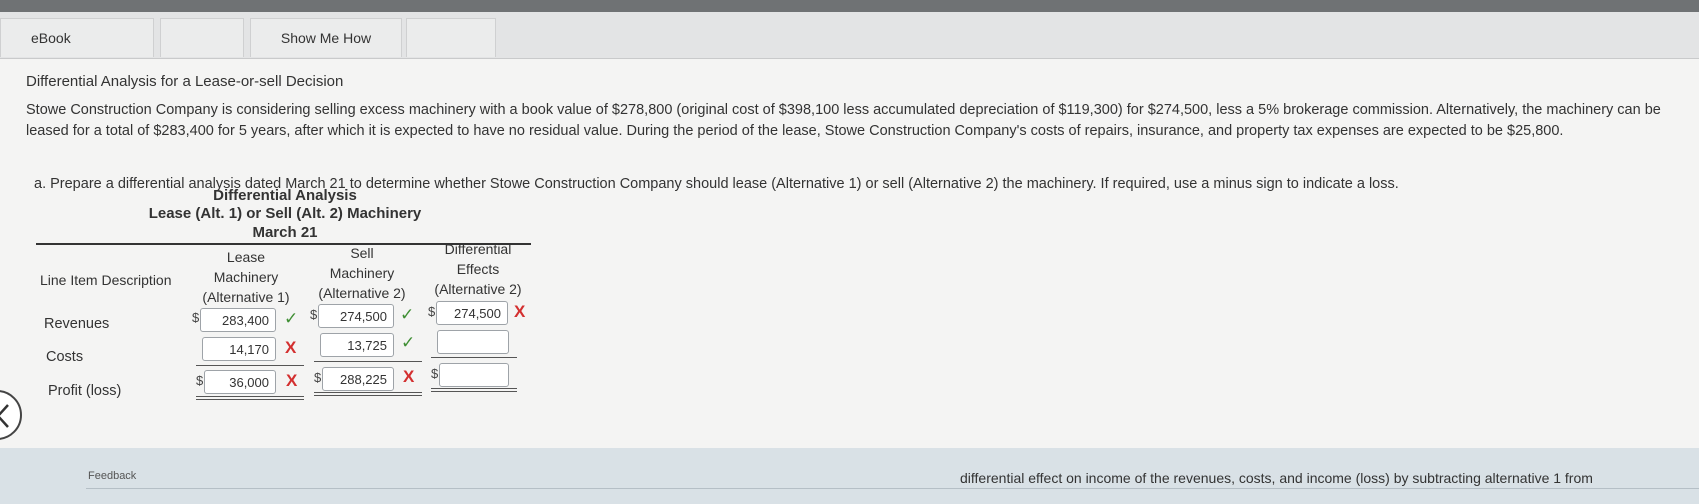  Describe the element at coordinates (238, 320) in the screenshot. I see `revenues-lease-input` at that location.